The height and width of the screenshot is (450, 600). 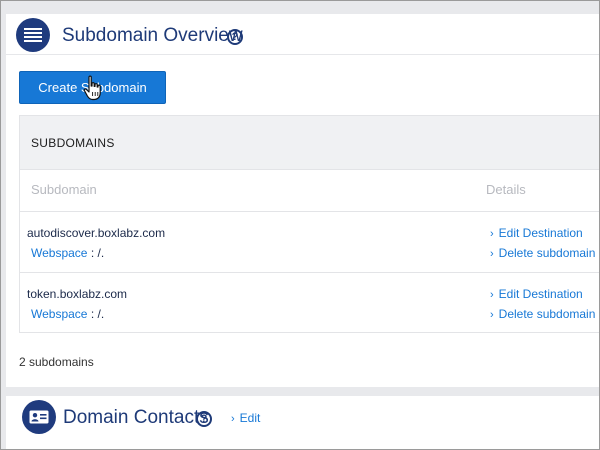 What do you see at coordinates (303, 54) in the screenshot?
I see `divider` at bounding box center [303, 54].